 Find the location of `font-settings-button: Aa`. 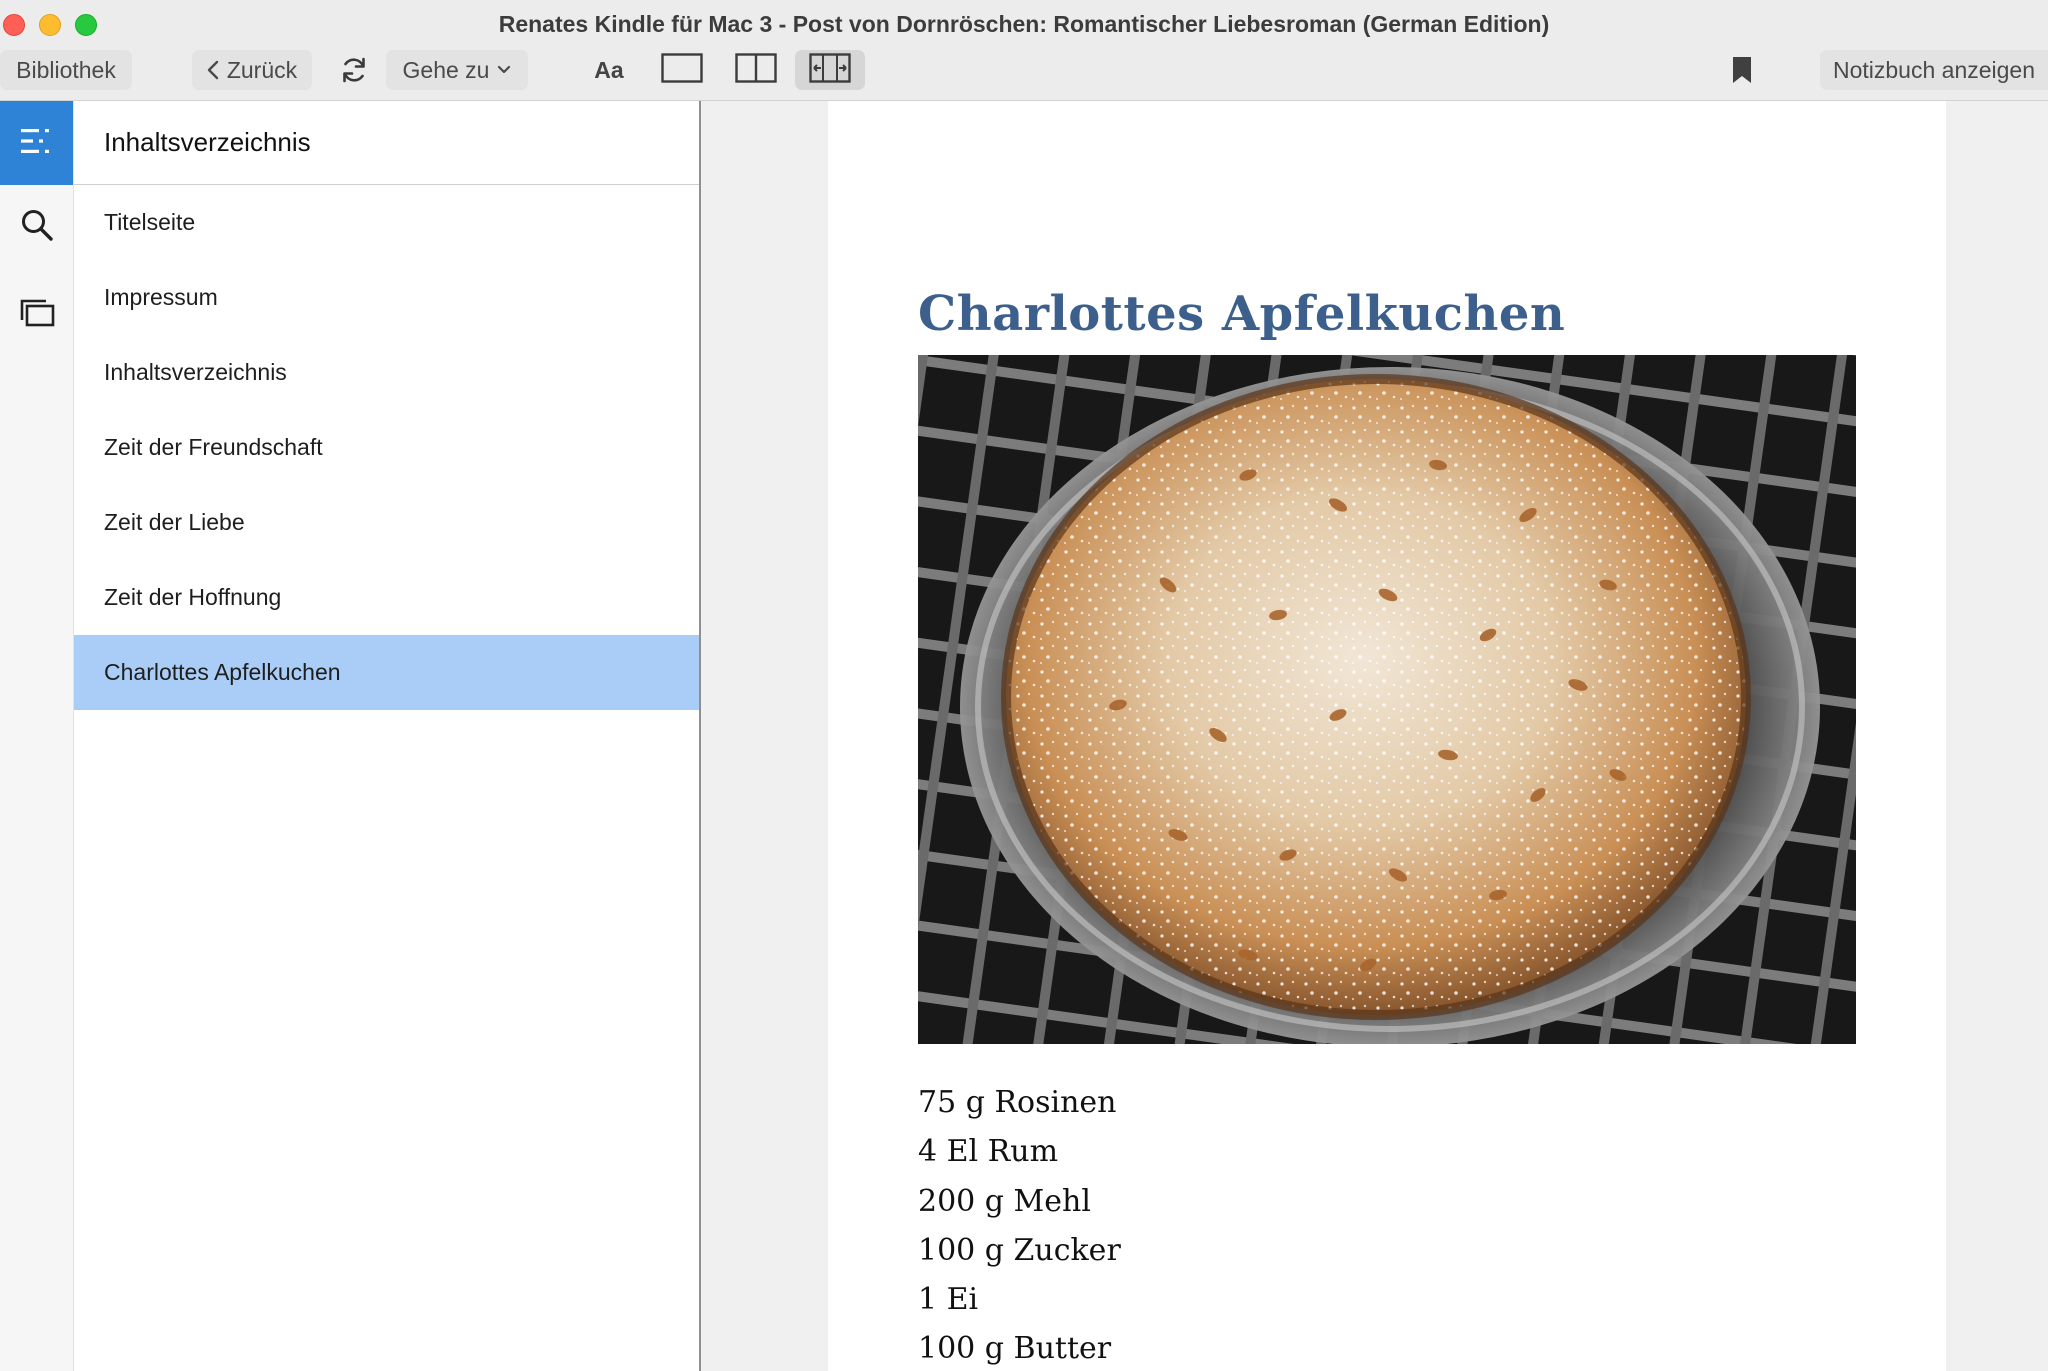

font-settings-button: Aa is located at coordinates (609, 70).